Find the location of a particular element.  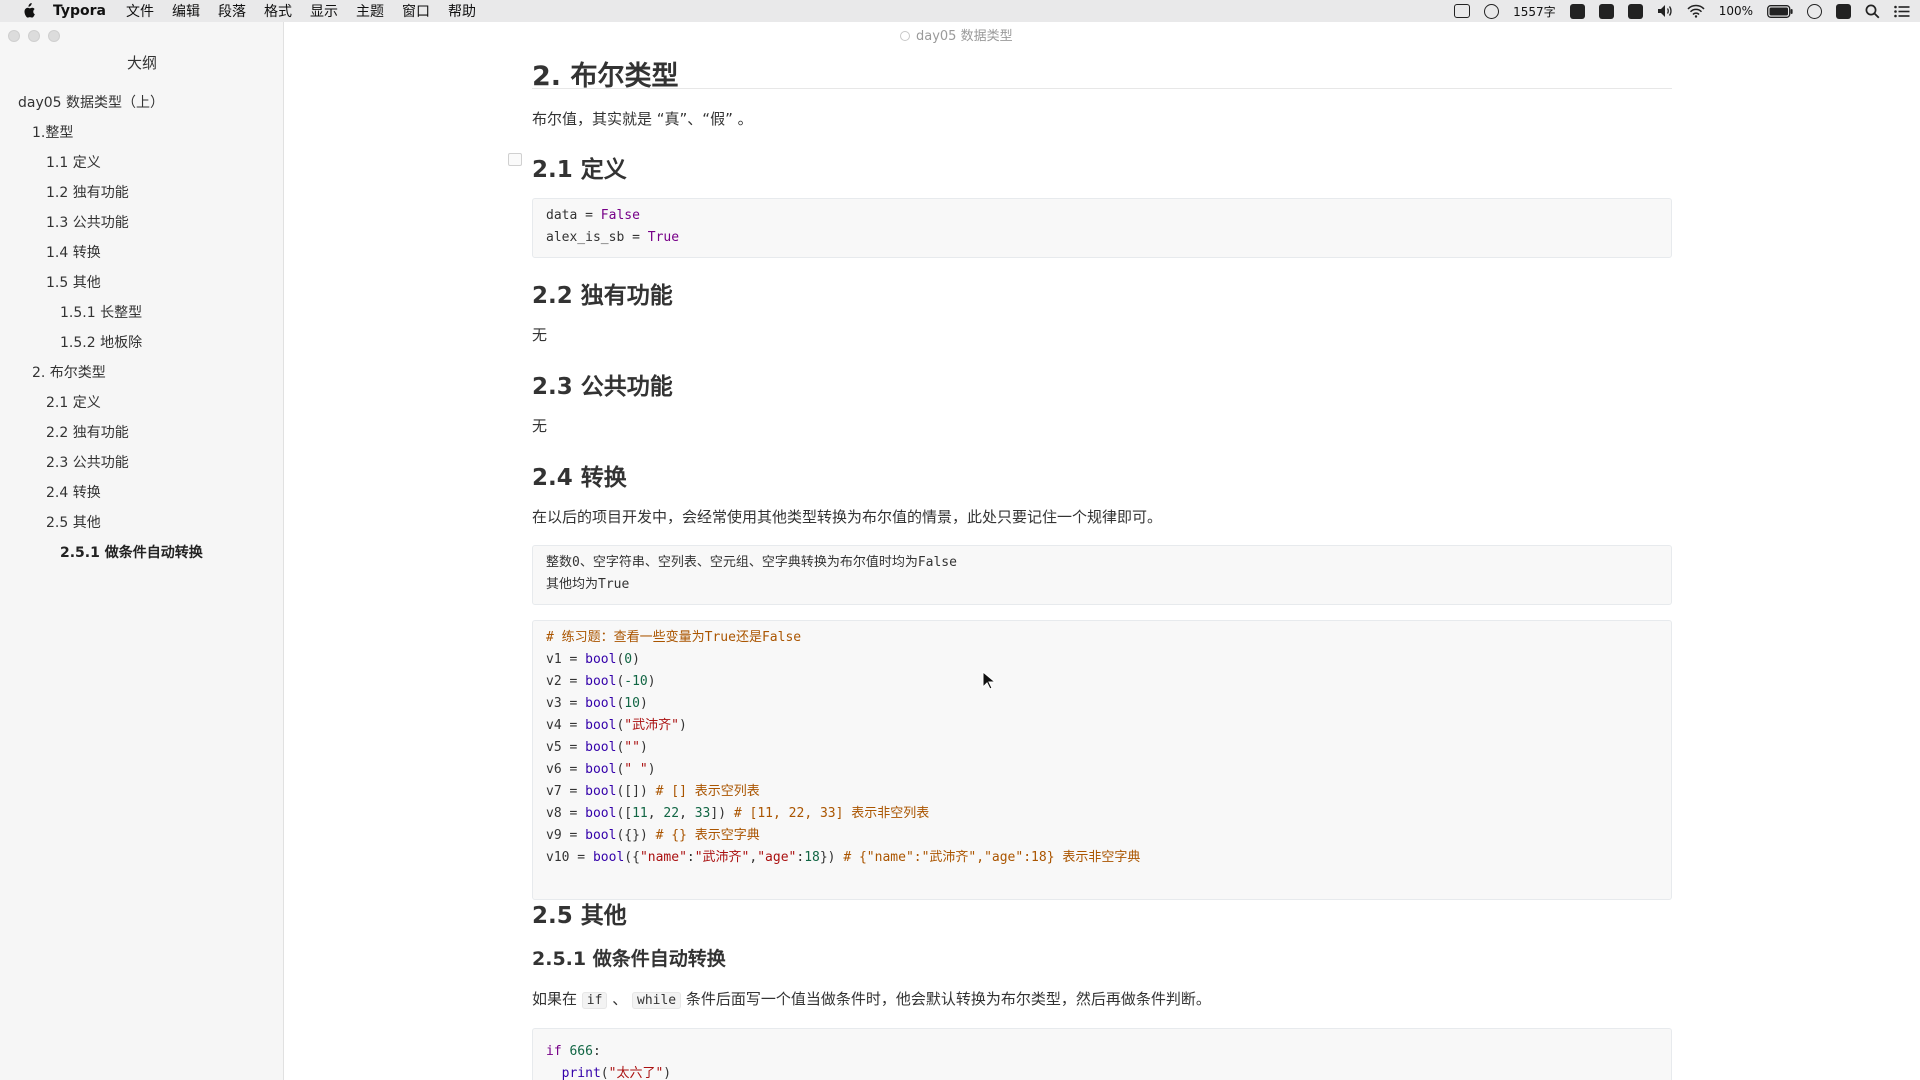

heading-2-1: 2.1 定义 is located at coordinates (579, 170).